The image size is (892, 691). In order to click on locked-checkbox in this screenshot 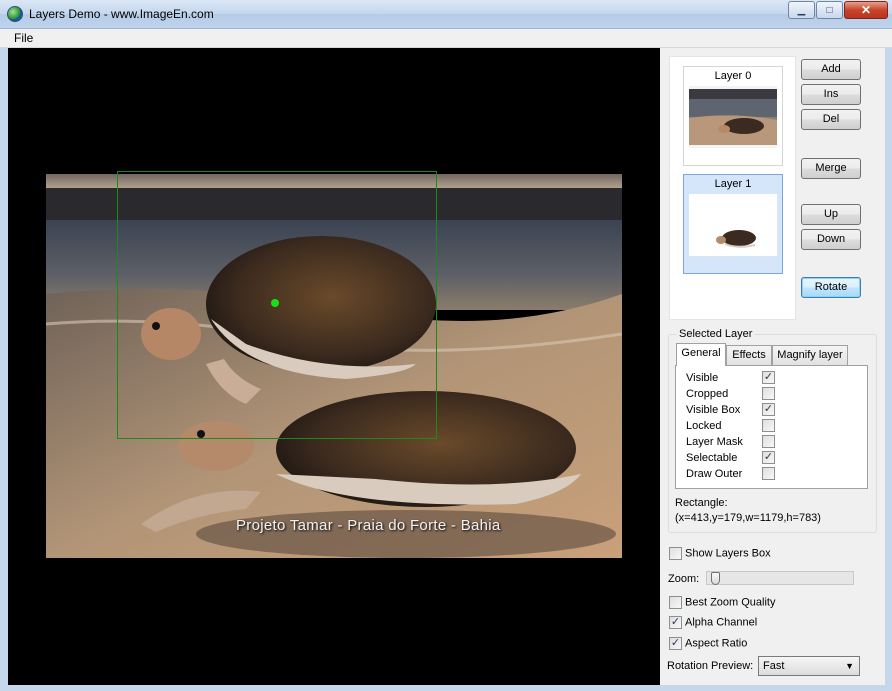, I will do `click(768, 425)`.